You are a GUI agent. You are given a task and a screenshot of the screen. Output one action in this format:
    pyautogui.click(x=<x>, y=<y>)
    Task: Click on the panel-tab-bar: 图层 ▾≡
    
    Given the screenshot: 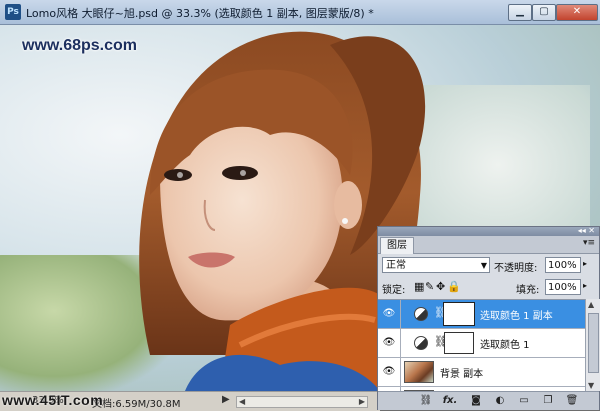 What is the action you would take?
    pyautogui.click(x=488, y=245)
    